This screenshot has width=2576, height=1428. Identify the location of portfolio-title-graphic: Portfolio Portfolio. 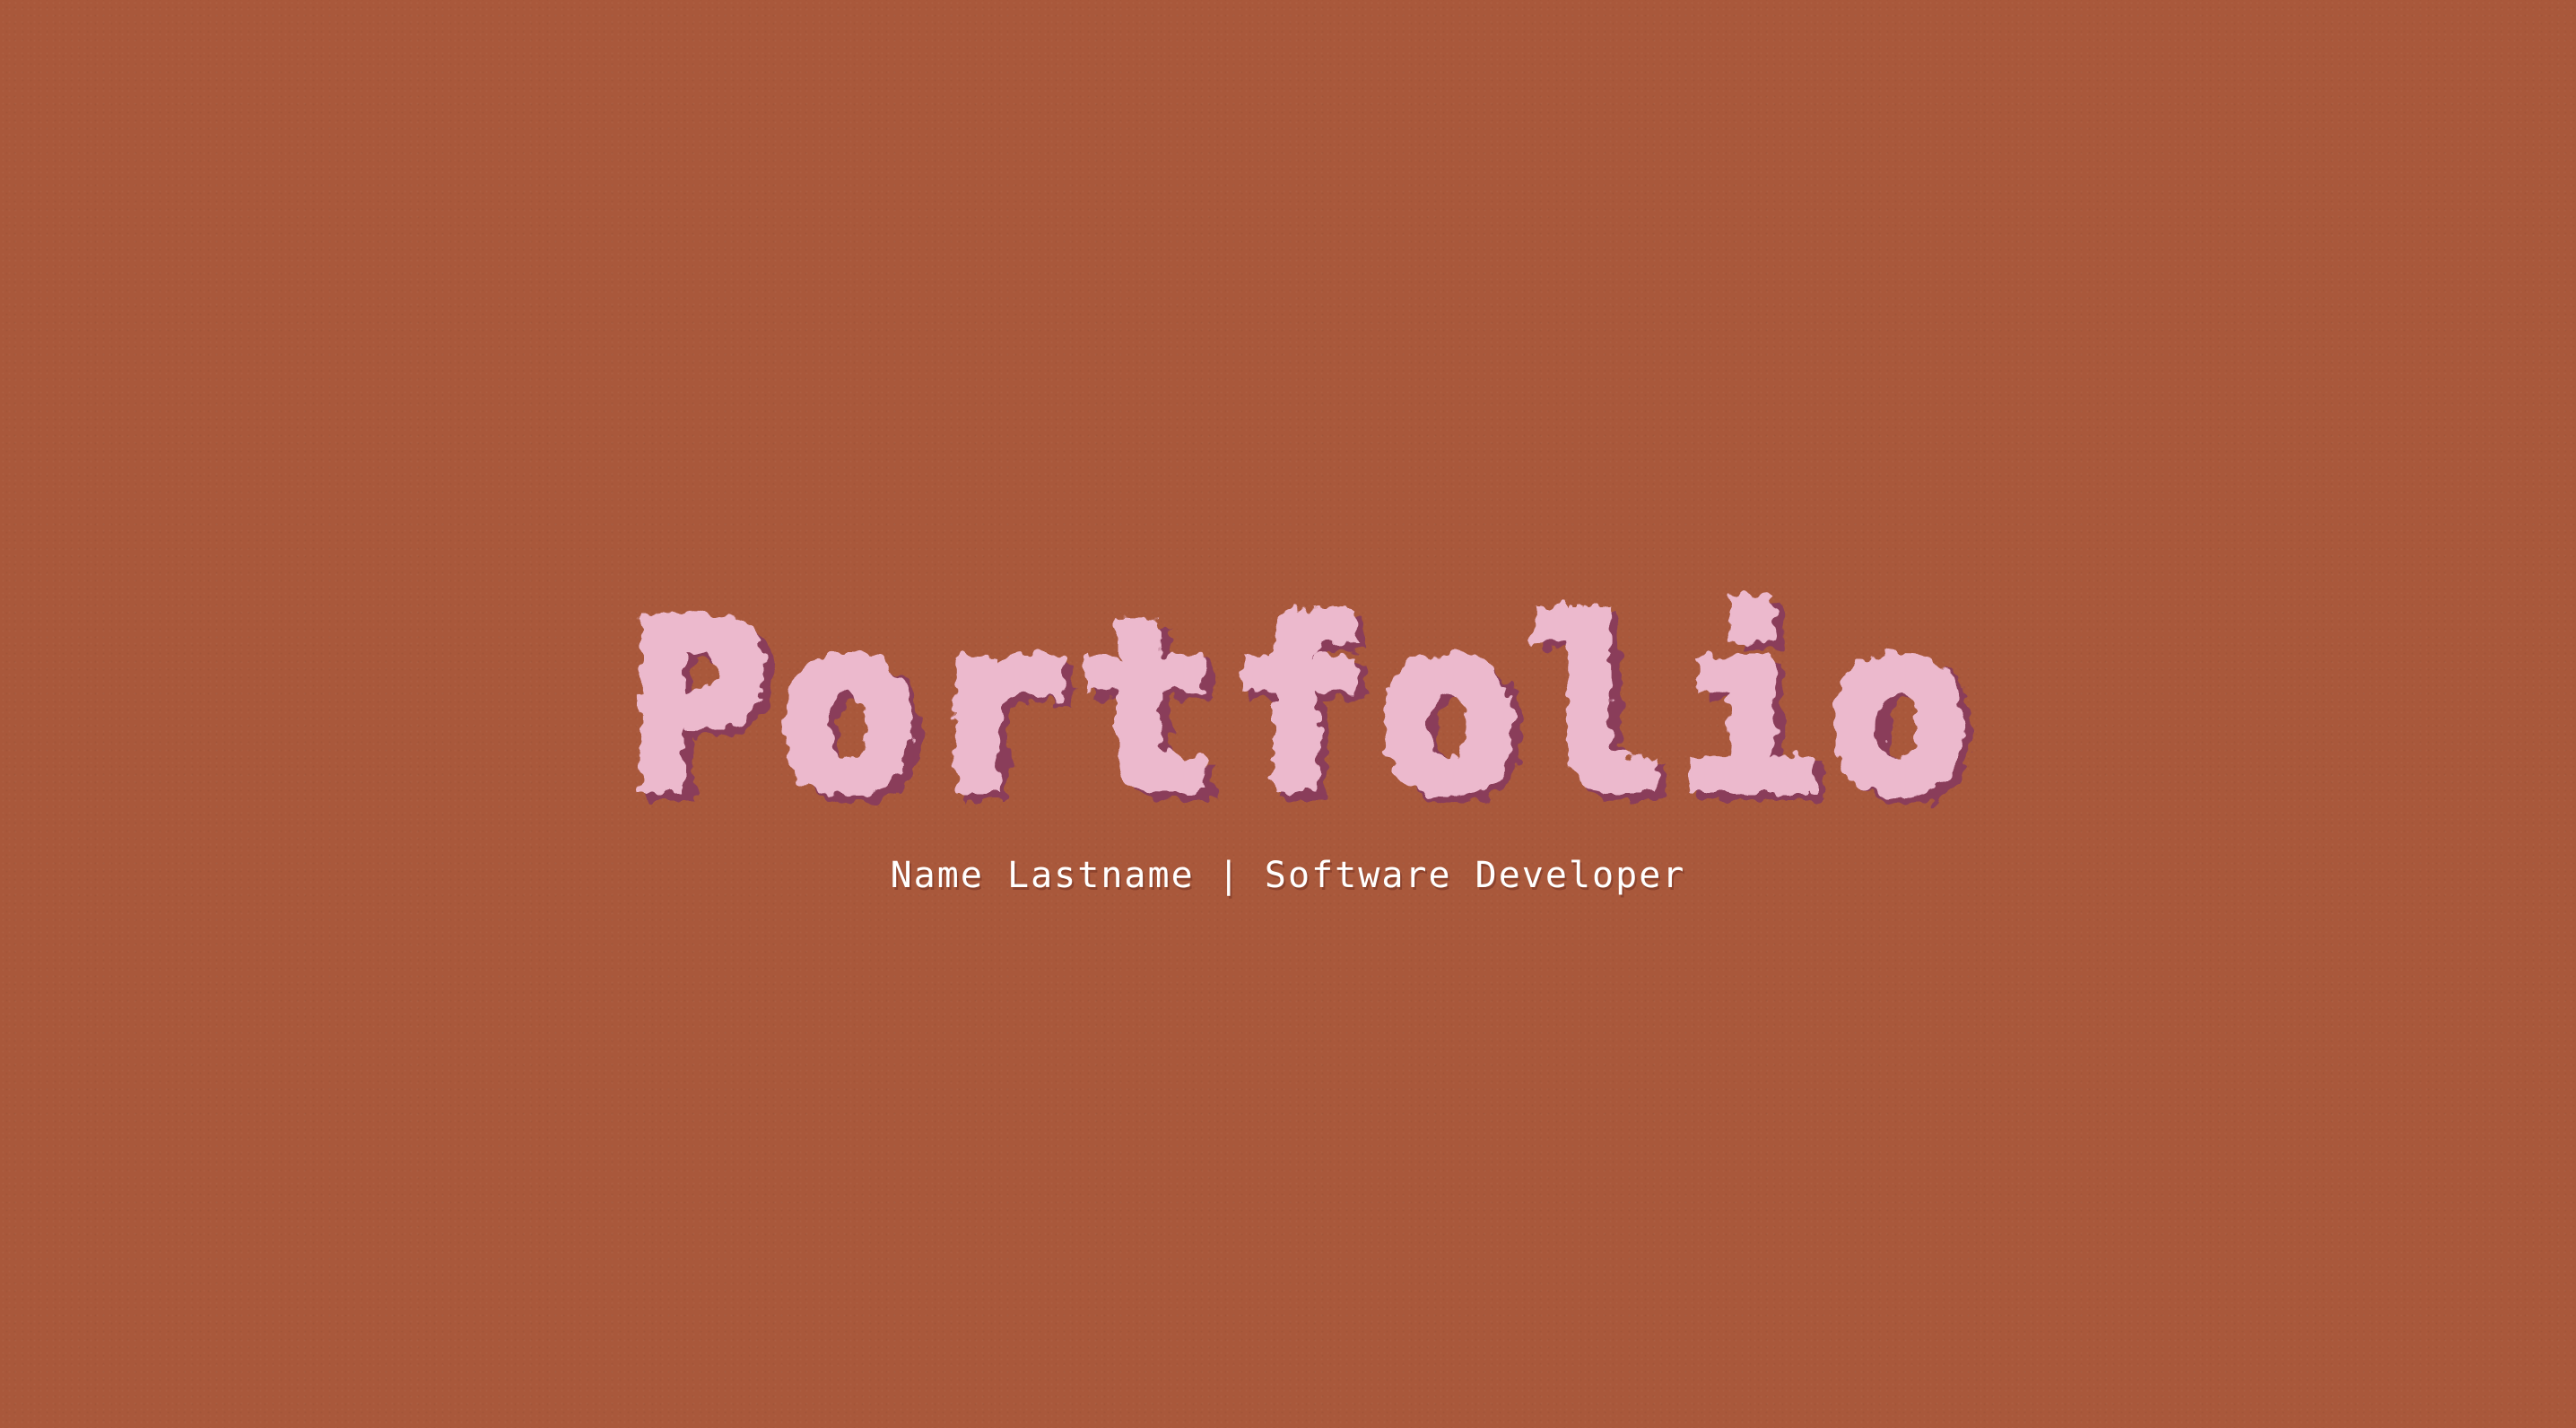
(1302, 711).